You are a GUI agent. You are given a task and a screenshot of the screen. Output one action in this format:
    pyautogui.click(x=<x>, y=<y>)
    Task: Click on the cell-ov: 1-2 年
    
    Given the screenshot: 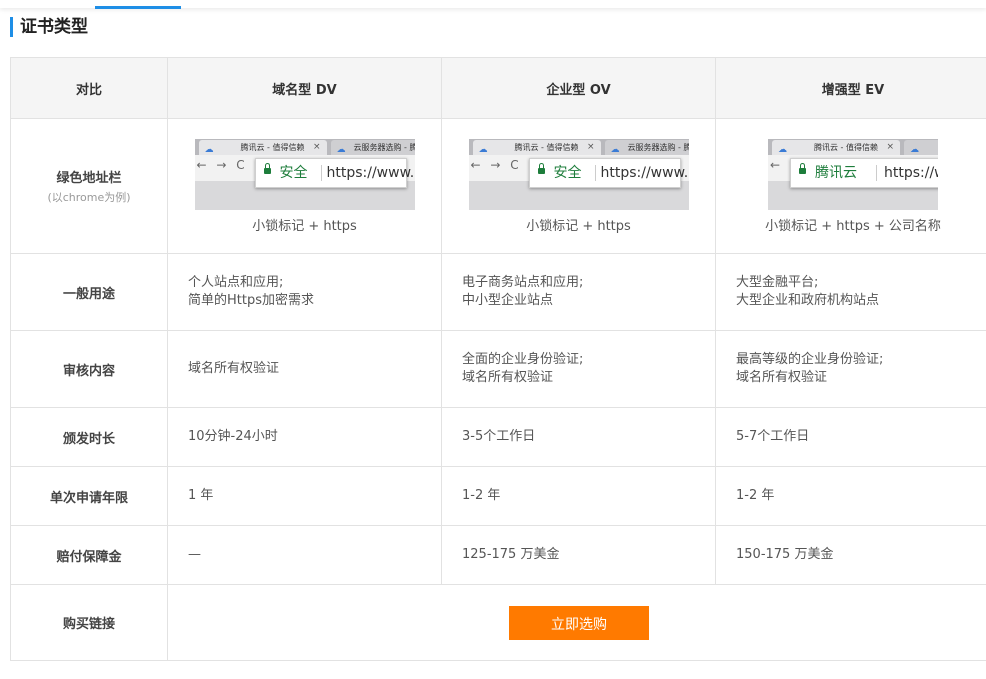 What is the action you would take?
    pyautogui.click(x=578, y=496)
    